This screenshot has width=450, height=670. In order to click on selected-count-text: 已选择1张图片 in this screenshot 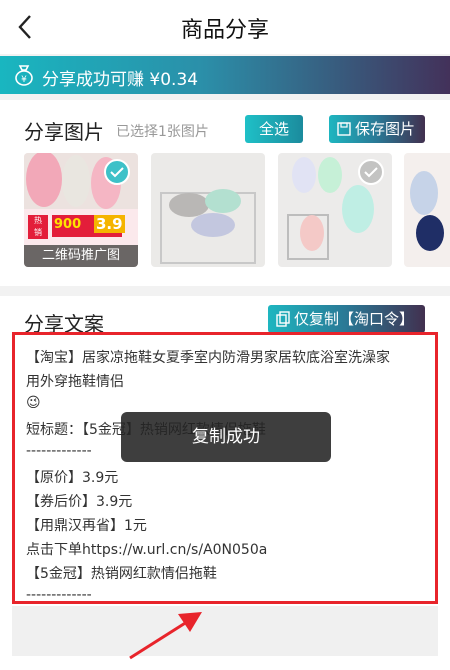, I will do `click(162, 132)`.